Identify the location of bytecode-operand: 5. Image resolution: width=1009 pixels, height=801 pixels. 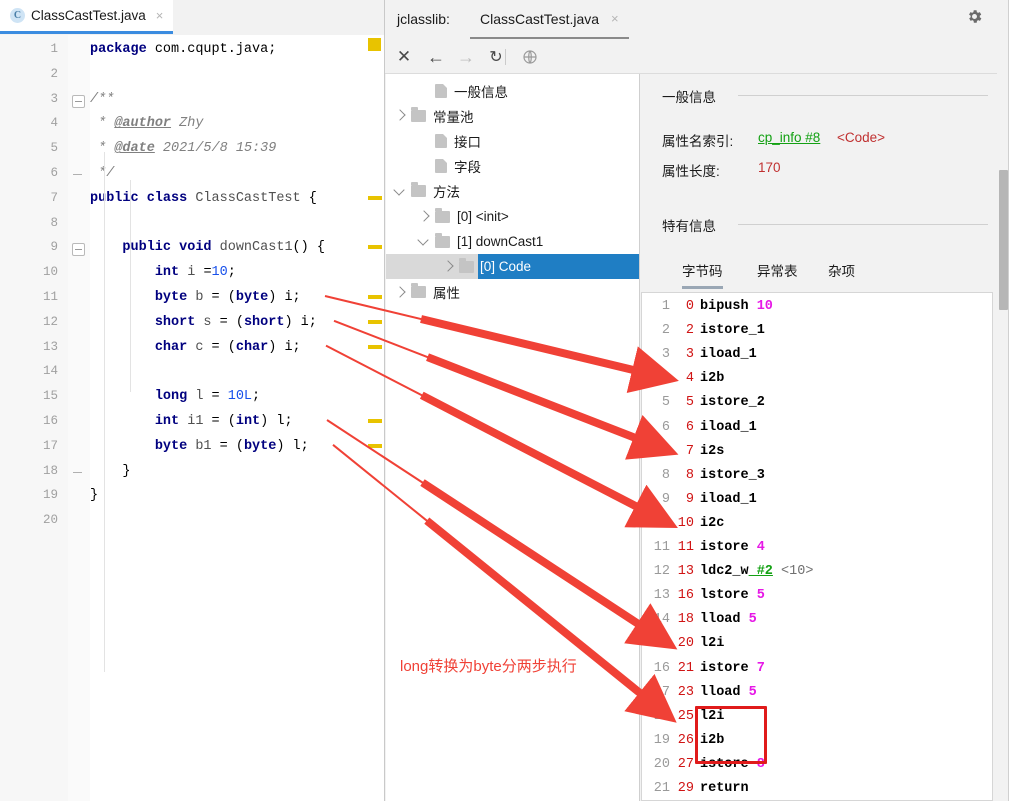
(748, 692).